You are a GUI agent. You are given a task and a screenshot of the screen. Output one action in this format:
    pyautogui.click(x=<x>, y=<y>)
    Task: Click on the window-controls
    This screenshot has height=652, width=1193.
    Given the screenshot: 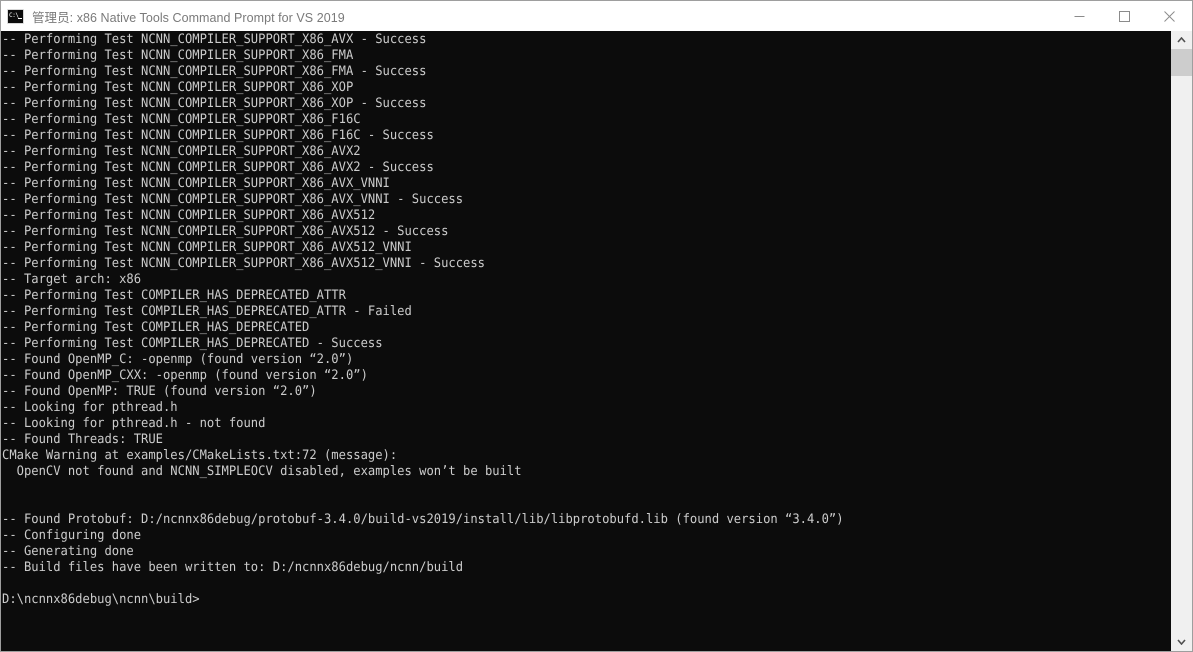 What is the action you would take?
    pyautogui.click(x=1124, y=16)
    